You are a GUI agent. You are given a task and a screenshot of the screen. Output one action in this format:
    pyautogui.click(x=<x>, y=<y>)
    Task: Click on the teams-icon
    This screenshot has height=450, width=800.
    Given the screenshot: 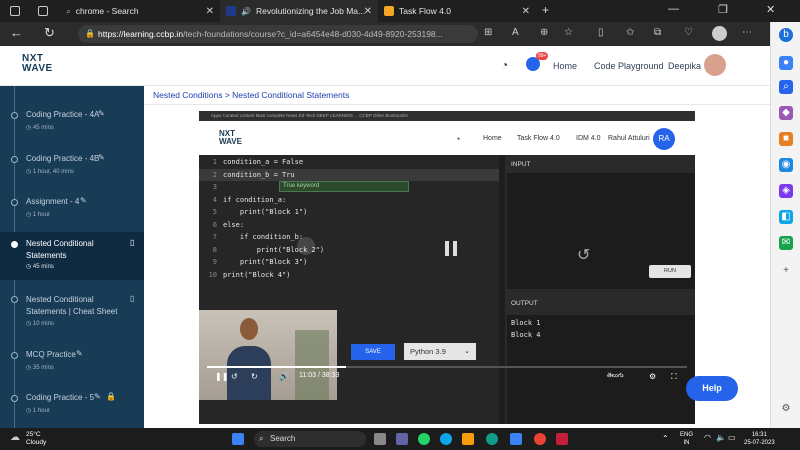 What is the action you would take?
    pyautogui.click(x=402, y=439)
    